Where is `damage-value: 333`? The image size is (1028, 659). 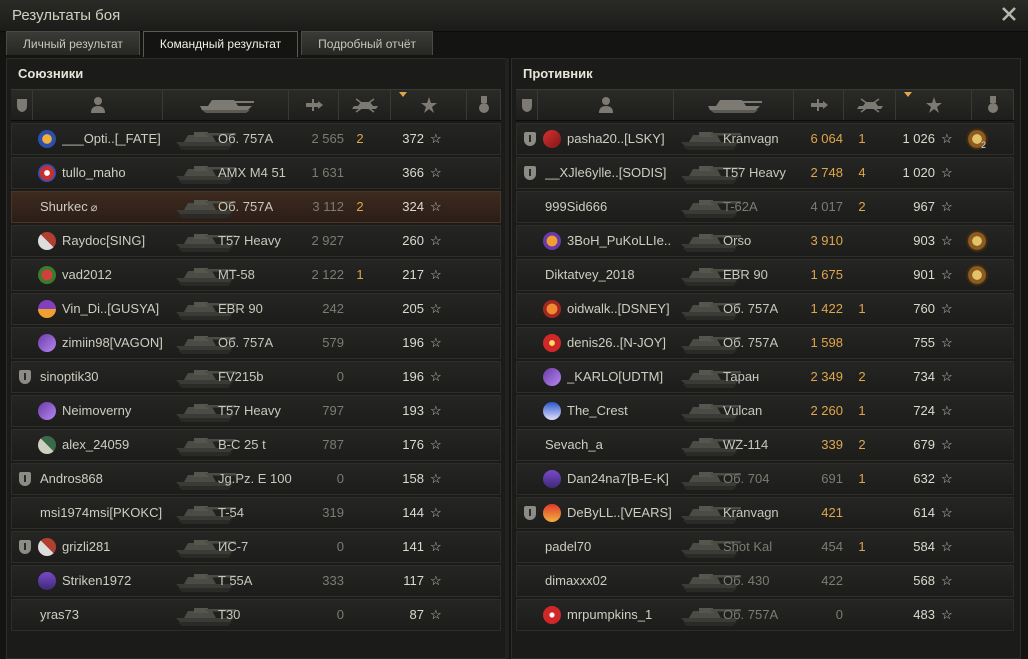
damage-value: 333 is located at coordinates (333, 580).